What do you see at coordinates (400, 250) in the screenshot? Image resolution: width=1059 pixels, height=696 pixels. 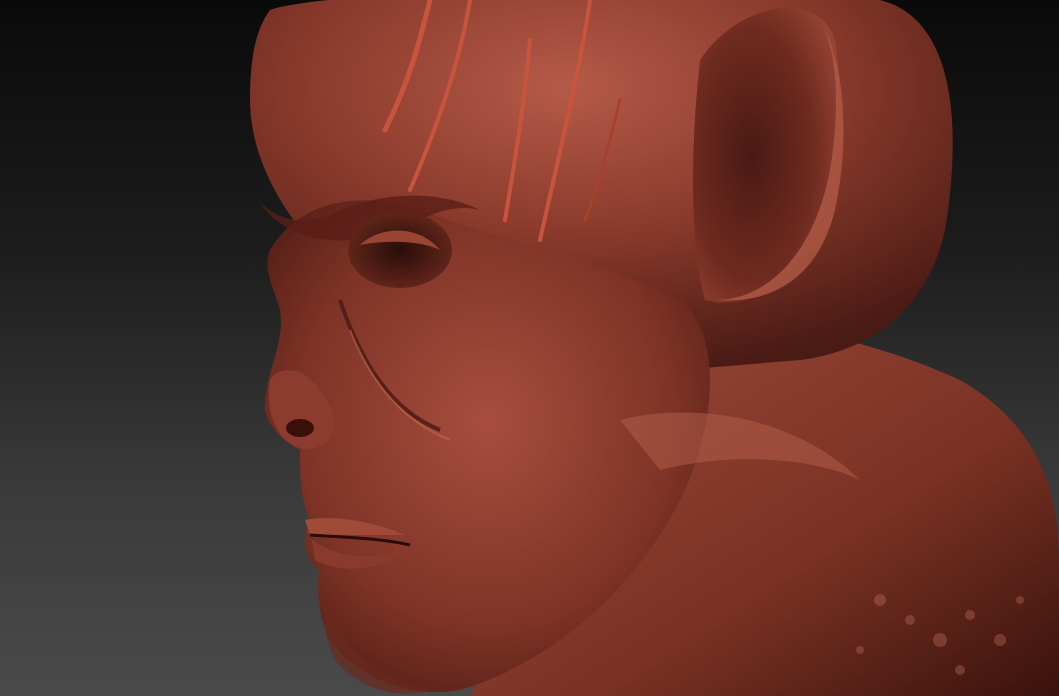 I see `eye-socket` at bounding box center [400, 250].